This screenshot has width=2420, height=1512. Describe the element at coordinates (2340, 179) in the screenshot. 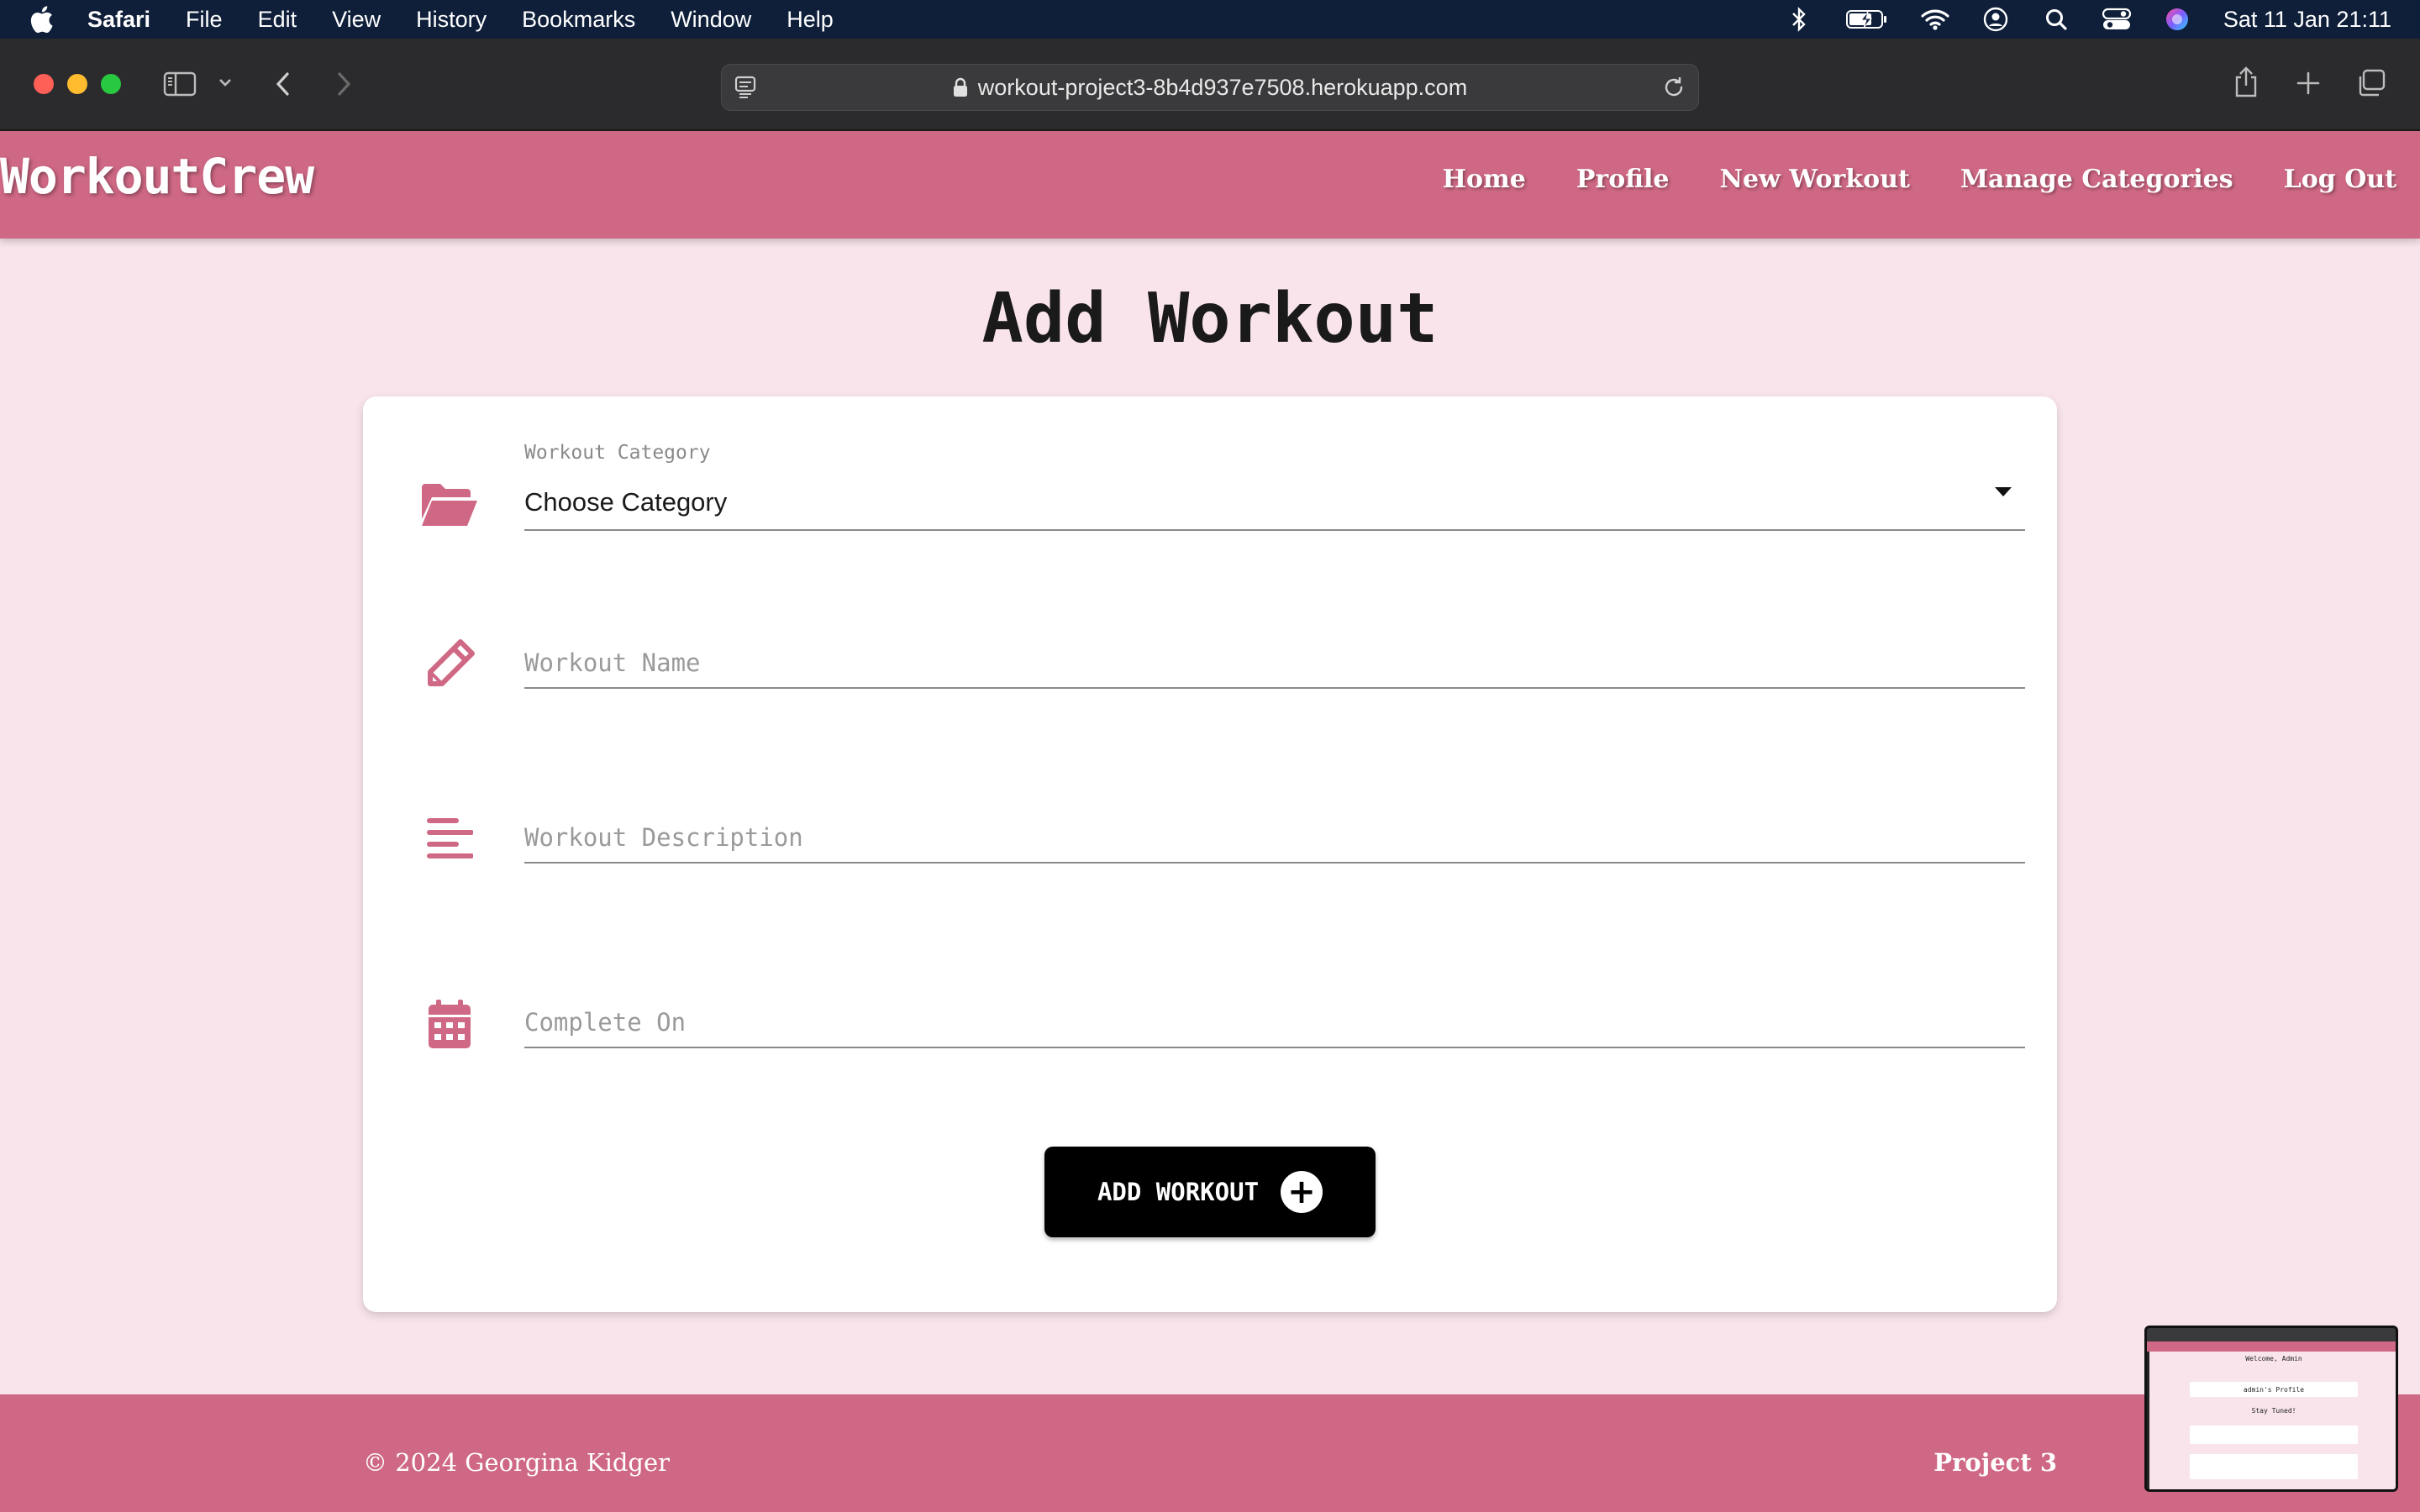

I see `nav-log-out: Log Out` at that location.